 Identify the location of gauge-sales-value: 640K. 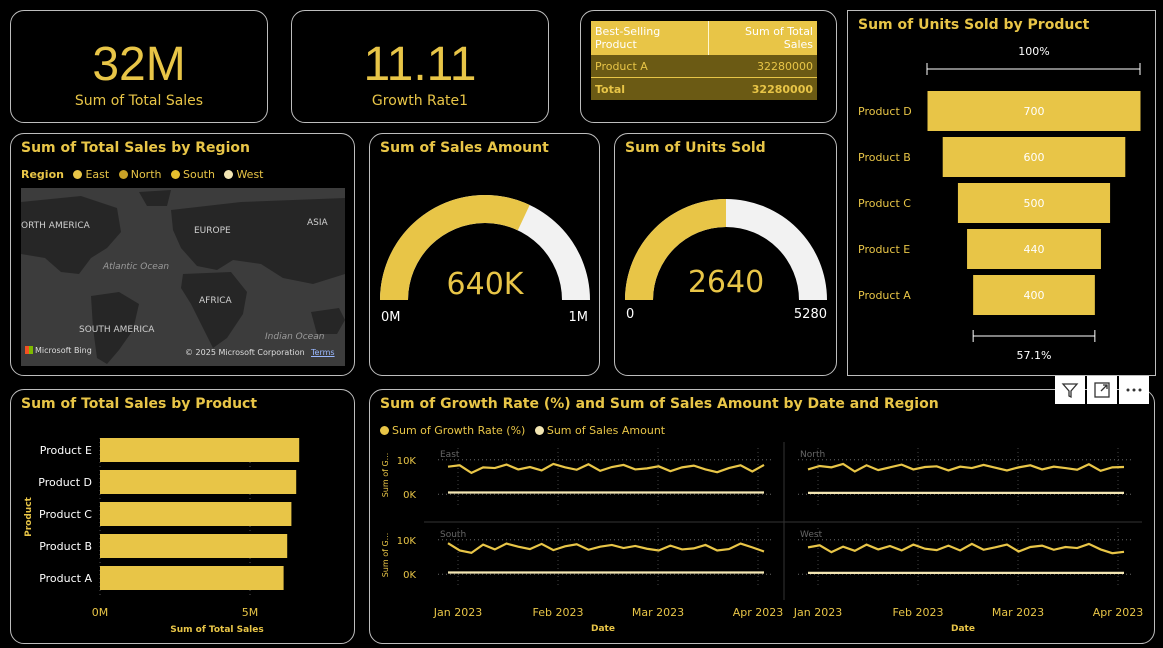
(486, 284).